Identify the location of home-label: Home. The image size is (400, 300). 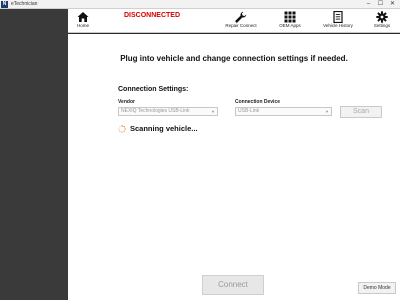
(82, 25).